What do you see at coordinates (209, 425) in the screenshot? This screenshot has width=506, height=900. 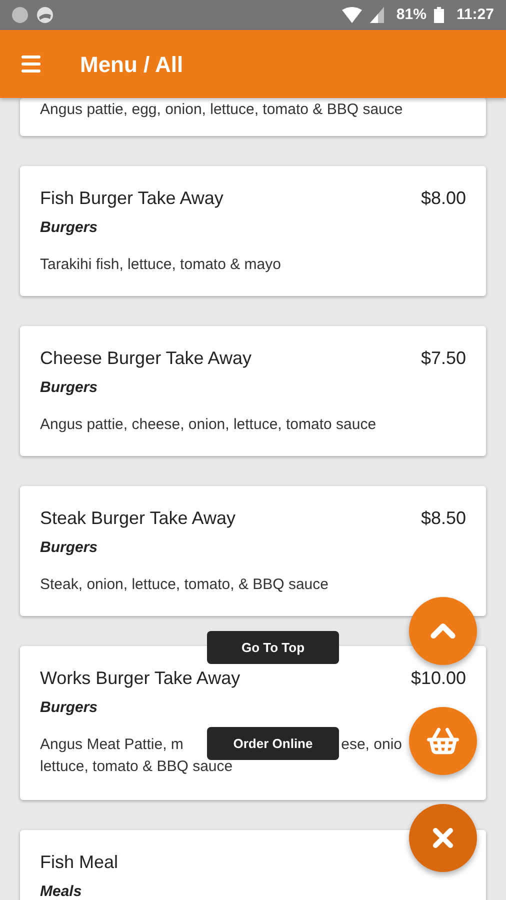 I see `item-description: Angus pattie, cheese, onion, lettuce, tomato sauce` at bounding box center [209, 425].